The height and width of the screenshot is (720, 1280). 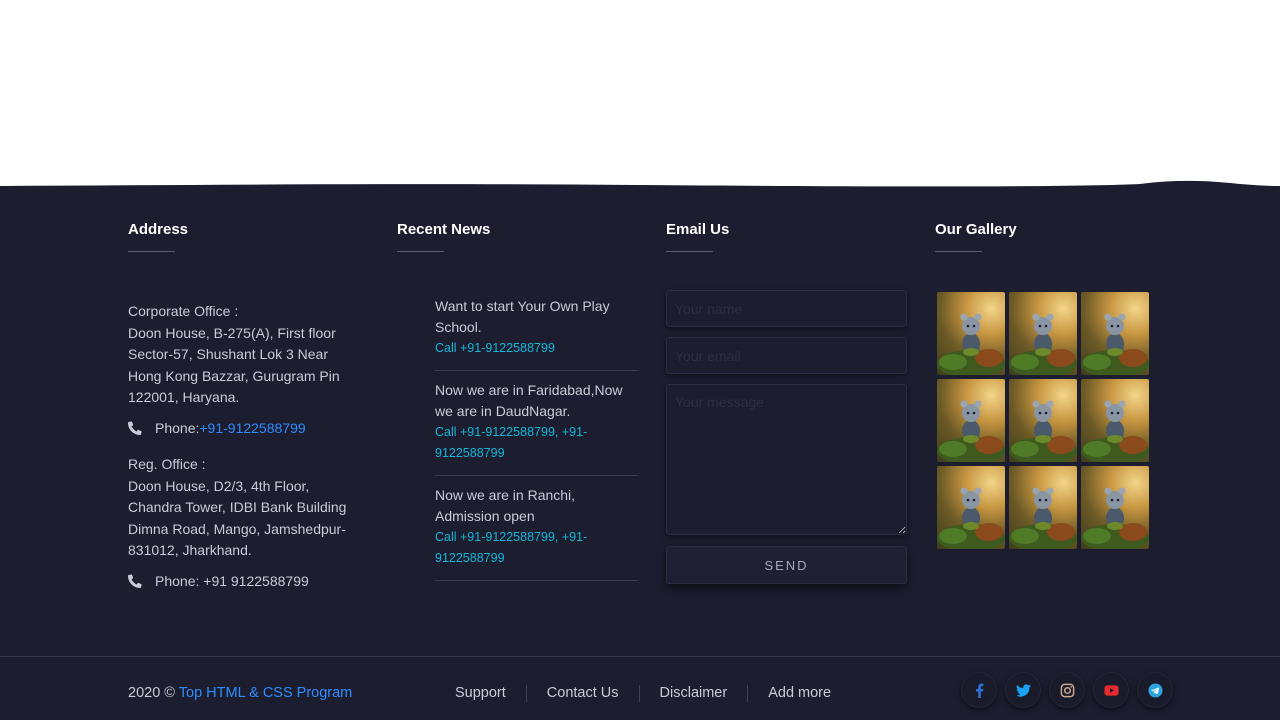 What do you see at coordinates (444, 236) in the screenshot?
I see `recent-news-title: Recent News` at bounding box center [444, 236].